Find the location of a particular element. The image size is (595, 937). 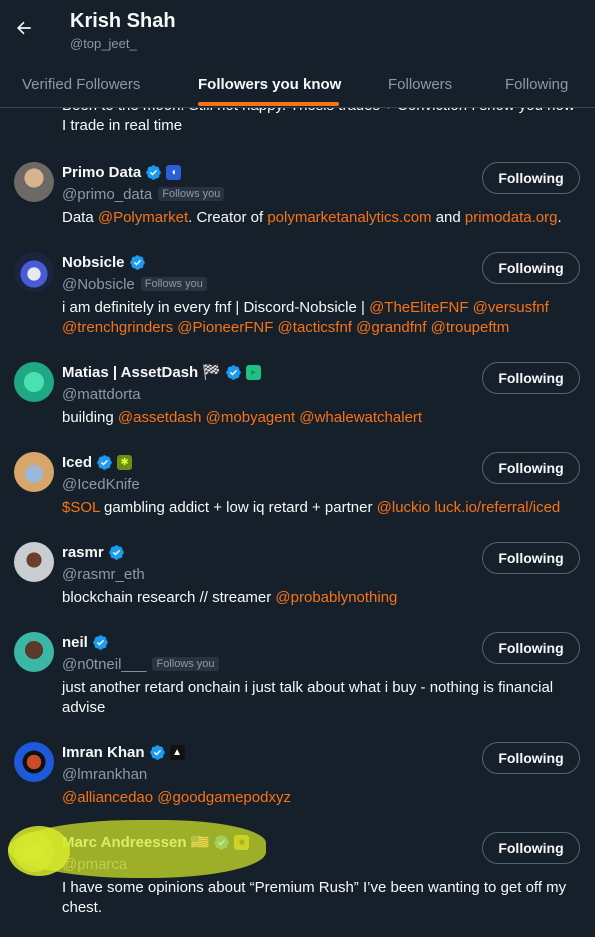

user-handle: @Nobsicle is located at coordinates (98, 284).